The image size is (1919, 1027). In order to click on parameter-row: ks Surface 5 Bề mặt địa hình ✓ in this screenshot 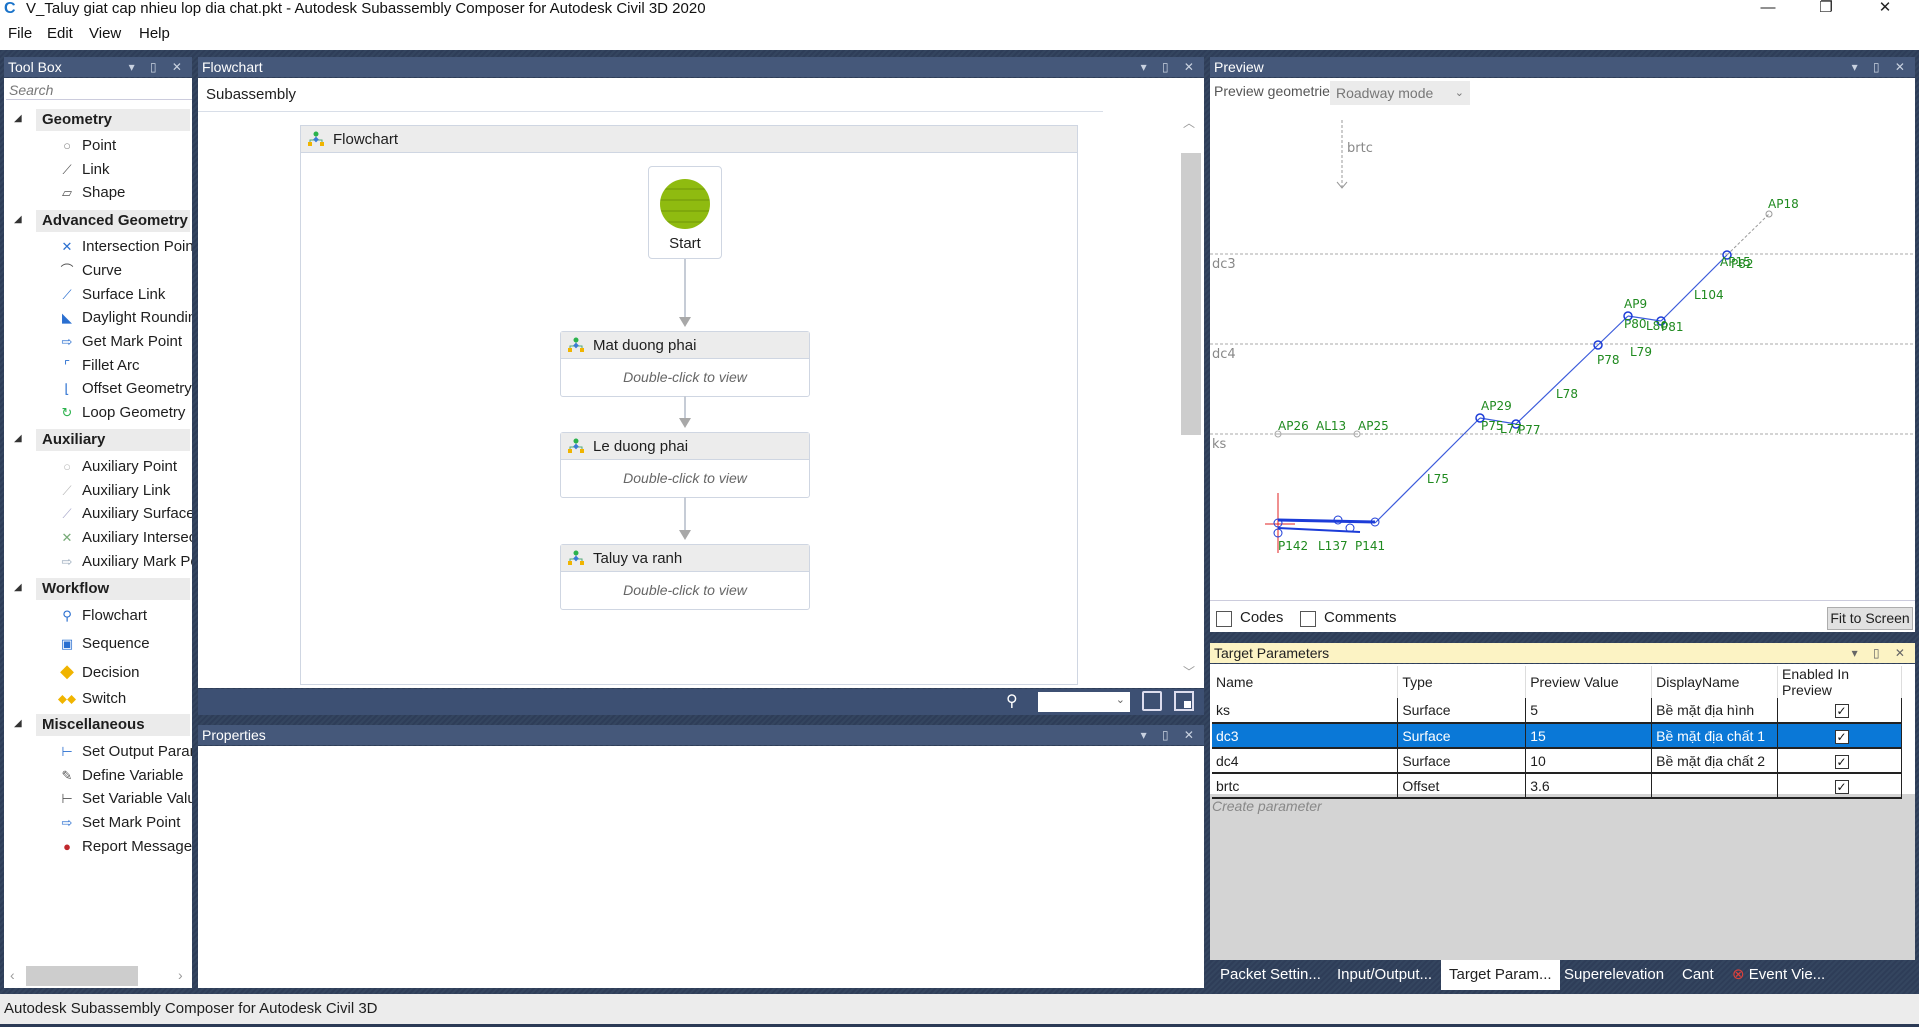, I will do `click(1557, 711)`.